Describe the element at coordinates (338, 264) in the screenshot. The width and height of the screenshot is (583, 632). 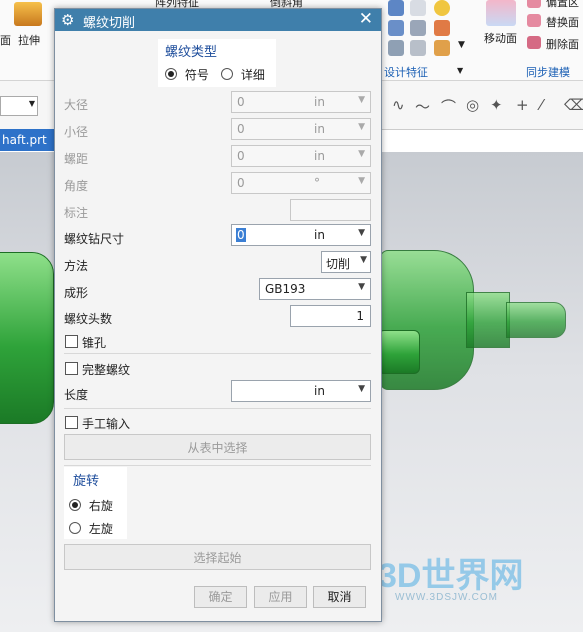
I see `method-value: 切削` at that location.